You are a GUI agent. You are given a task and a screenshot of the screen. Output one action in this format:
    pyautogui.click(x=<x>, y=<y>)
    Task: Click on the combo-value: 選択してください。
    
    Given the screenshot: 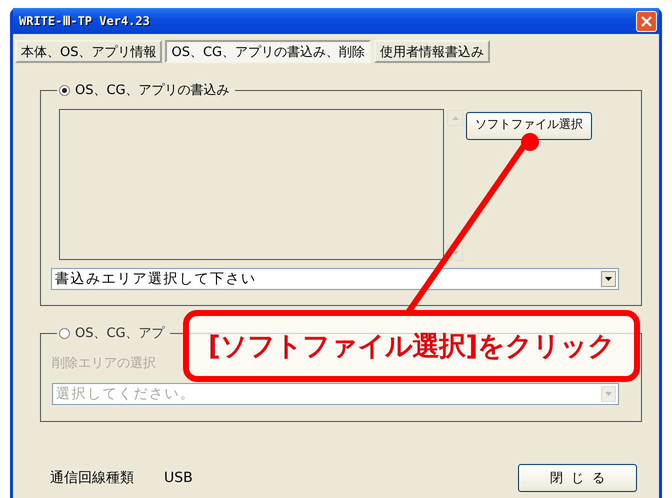 What is the action you would take?
    pyautogui.click(x=126, y=394)
    